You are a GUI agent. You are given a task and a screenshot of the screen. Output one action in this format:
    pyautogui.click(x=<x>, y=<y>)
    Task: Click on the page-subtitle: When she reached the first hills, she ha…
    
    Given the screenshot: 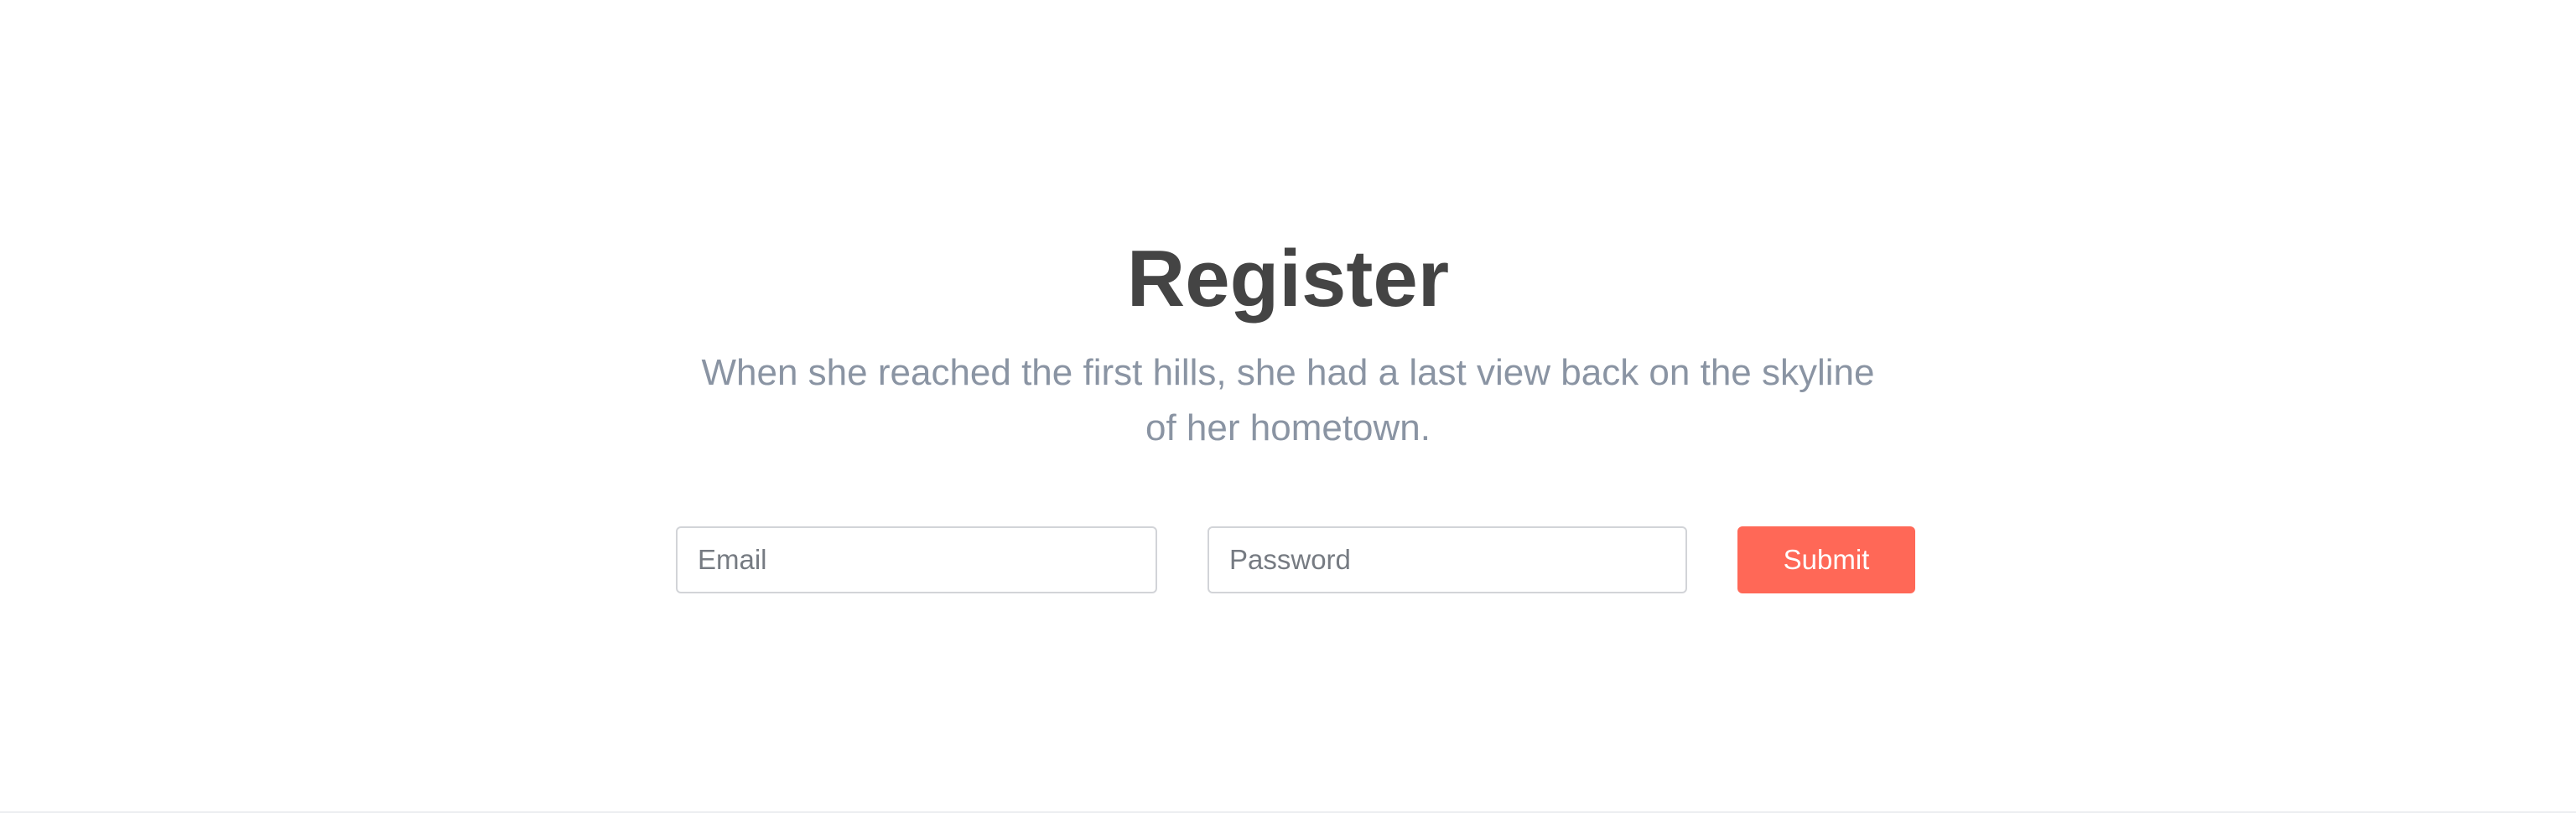 What is the action you would take?
    pyautogui.click(x=1288, y=400)
    